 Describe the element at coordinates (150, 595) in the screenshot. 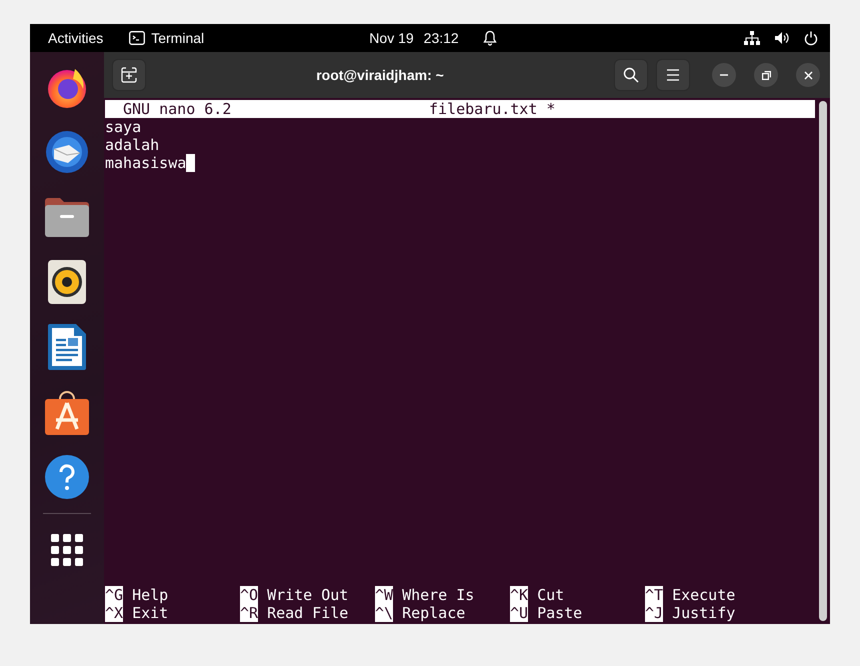

I see `shortcut-label: Help` at that location.